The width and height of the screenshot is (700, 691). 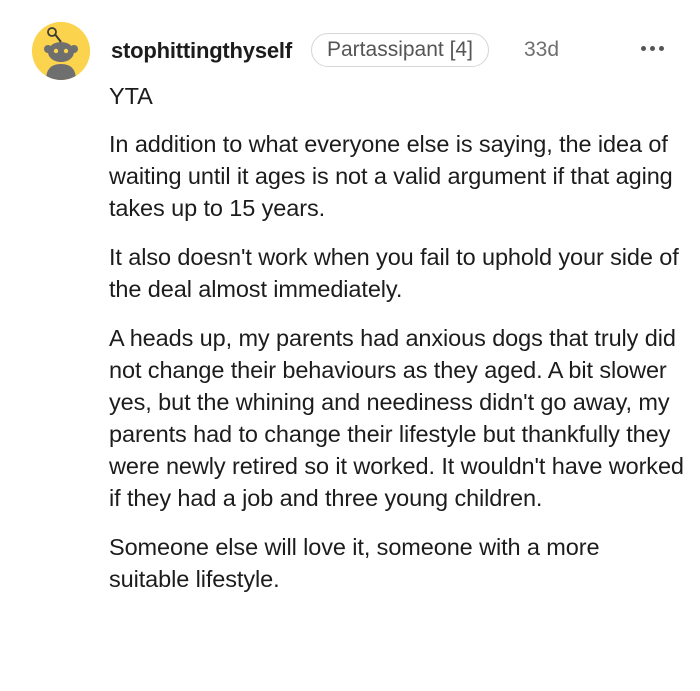 I want to click on comment-age: 33d, so click(x=542, y=49).